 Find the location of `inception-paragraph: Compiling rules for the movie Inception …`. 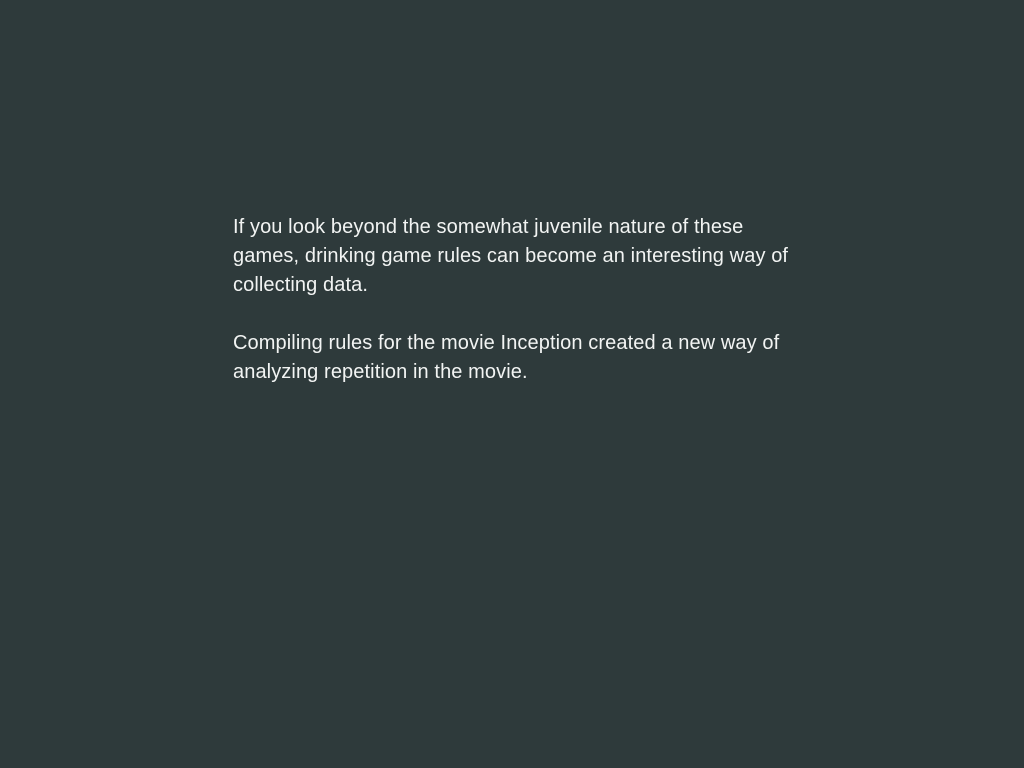

inception-paragraph: Compiling rules for the movie Inception … is located at coordinates (506, 357).